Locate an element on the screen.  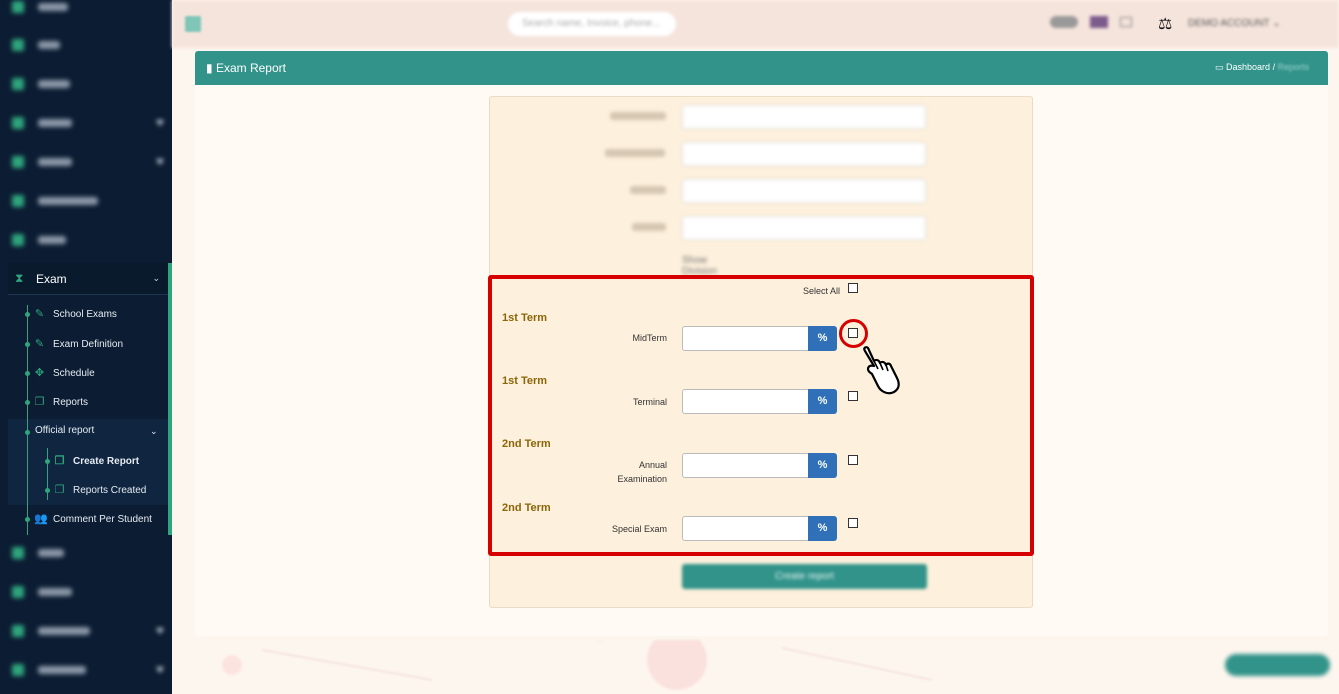
annual-examination-checkbox is located at coordinates (853, 460).